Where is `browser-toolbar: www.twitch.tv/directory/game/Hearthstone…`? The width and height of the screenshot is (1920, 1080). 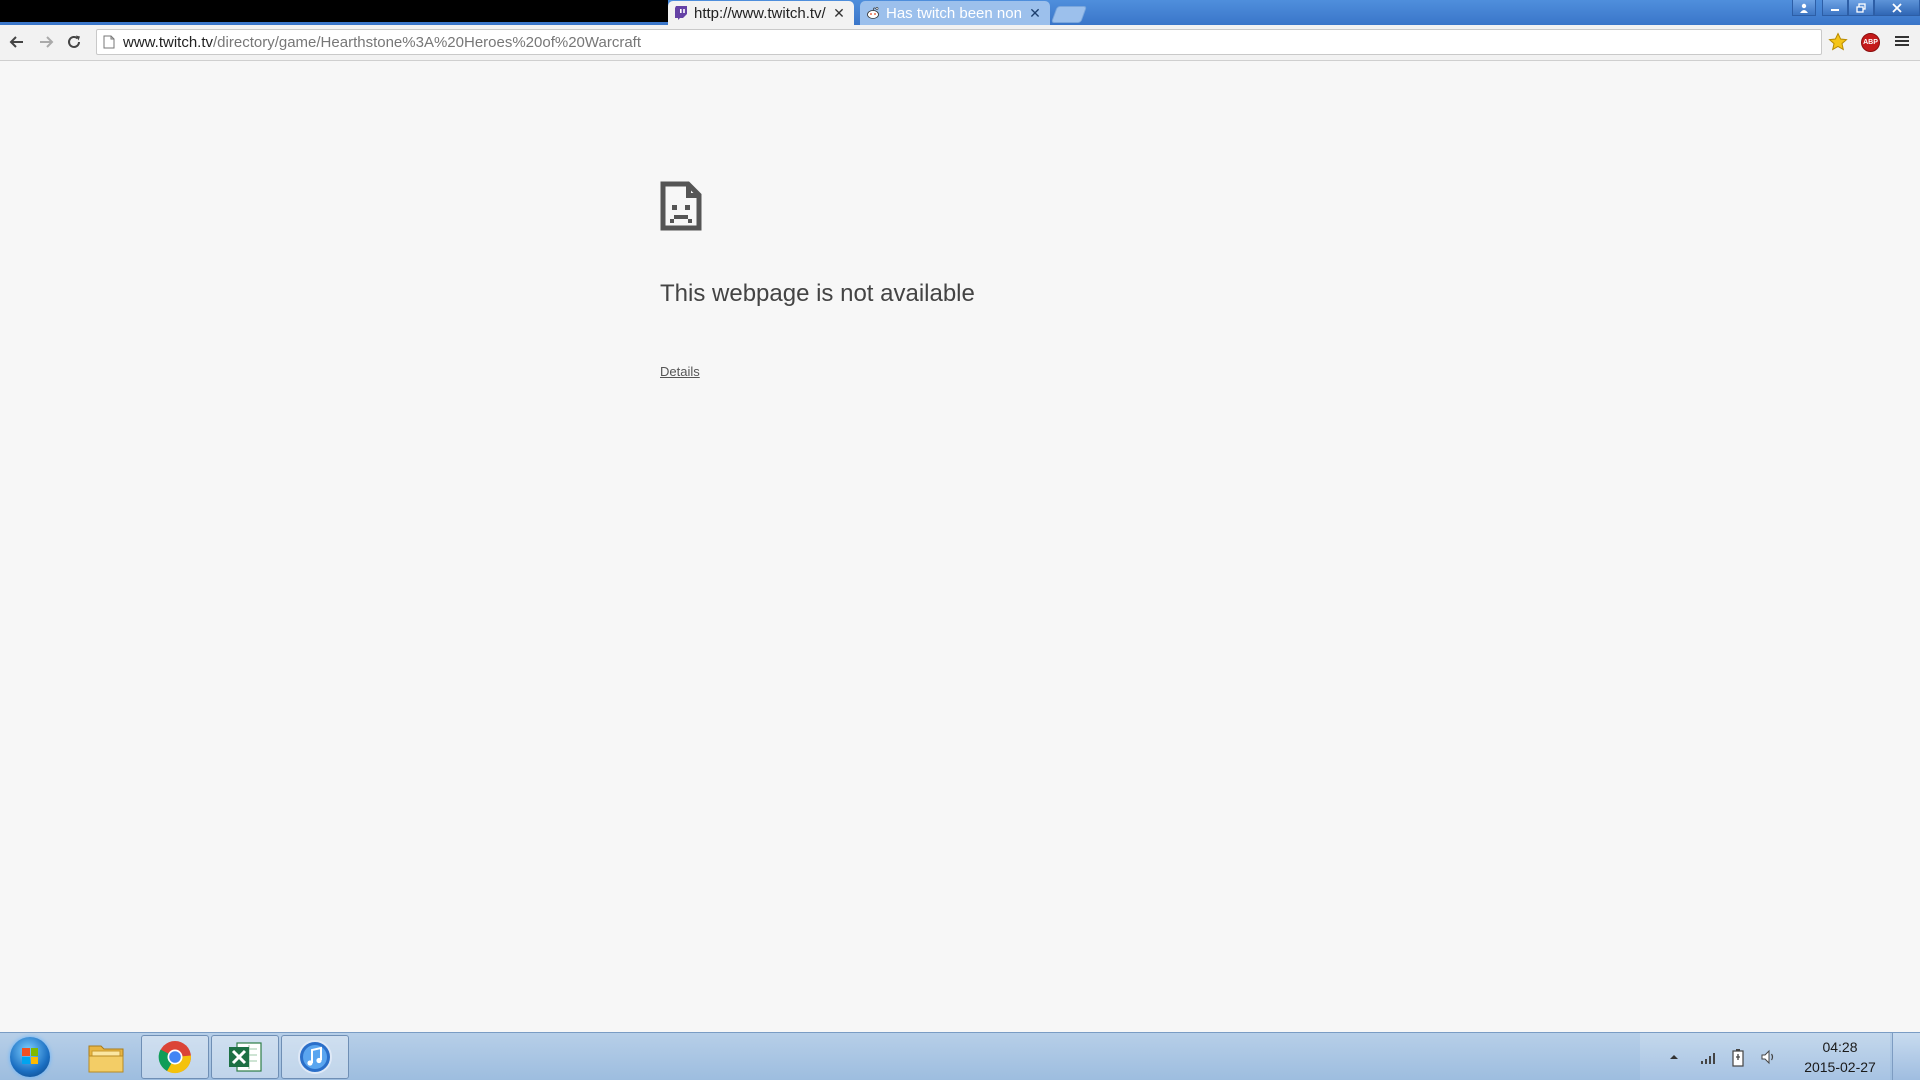 browser-toolbar: www.twitch.tv/directory/game/Hearthstone… is located at coordinates (960, 43).